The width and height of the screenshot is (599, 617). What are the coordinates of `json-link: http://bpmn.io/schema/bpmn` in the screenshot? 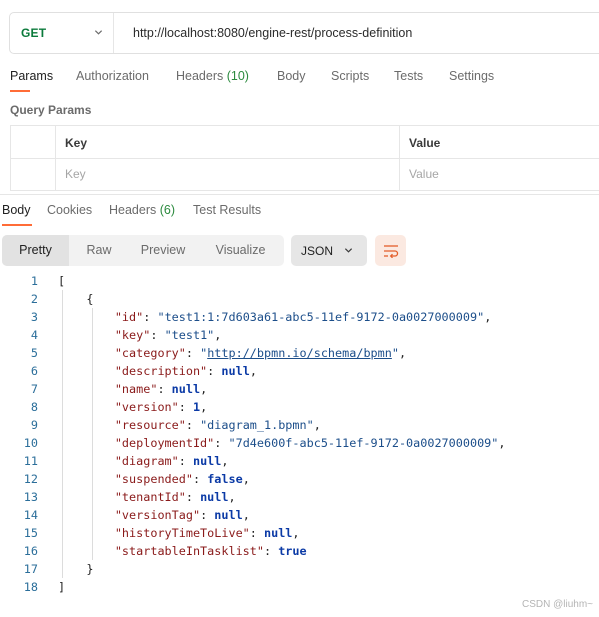 It's located at (299, 353).